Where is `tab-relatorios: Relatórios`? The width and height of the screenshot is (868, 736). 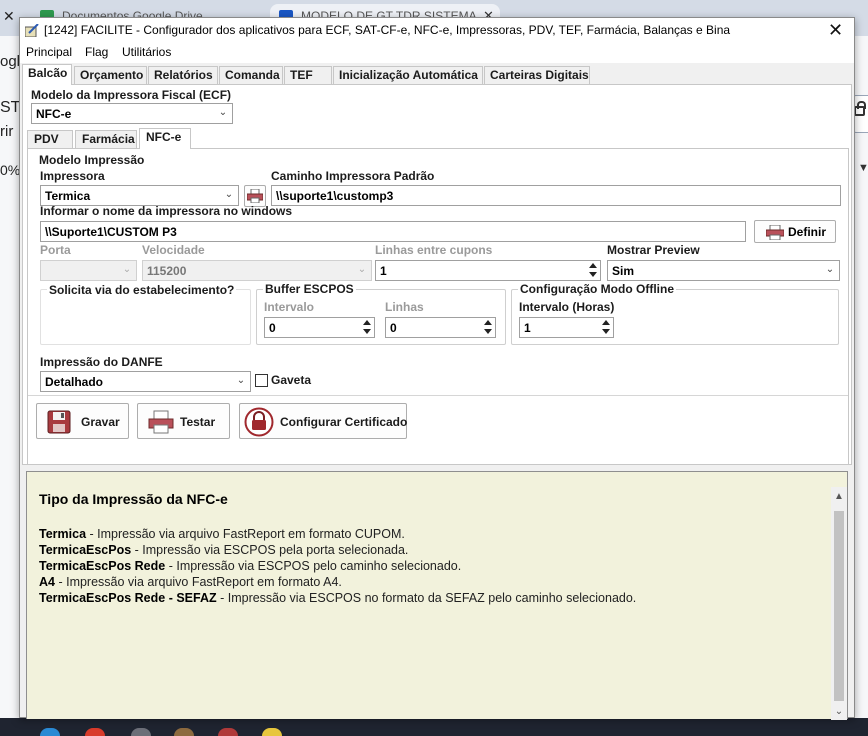 tab-relatorios: Relatórios is located at coordinates (183, 75).